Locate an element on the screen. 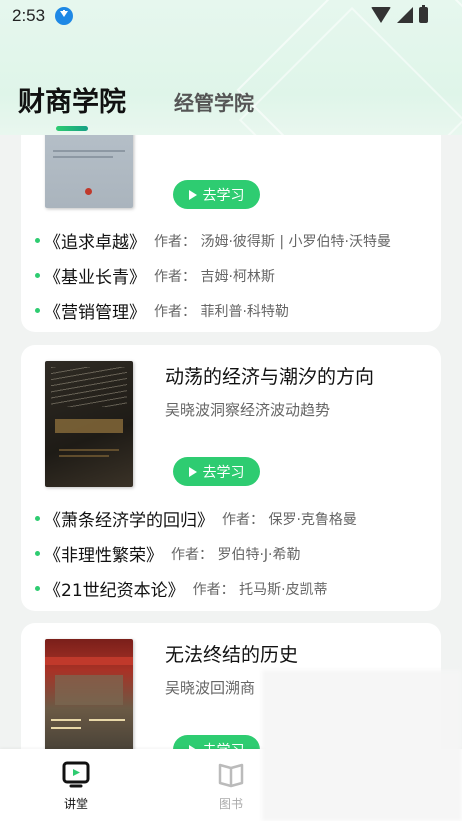 Image resolution: width=462 pixels, height=821 pixels. recommend-item: 《21世纪资本论》 作者： 托马斯·皮凯蒂 is located at coordinates (181, 588).